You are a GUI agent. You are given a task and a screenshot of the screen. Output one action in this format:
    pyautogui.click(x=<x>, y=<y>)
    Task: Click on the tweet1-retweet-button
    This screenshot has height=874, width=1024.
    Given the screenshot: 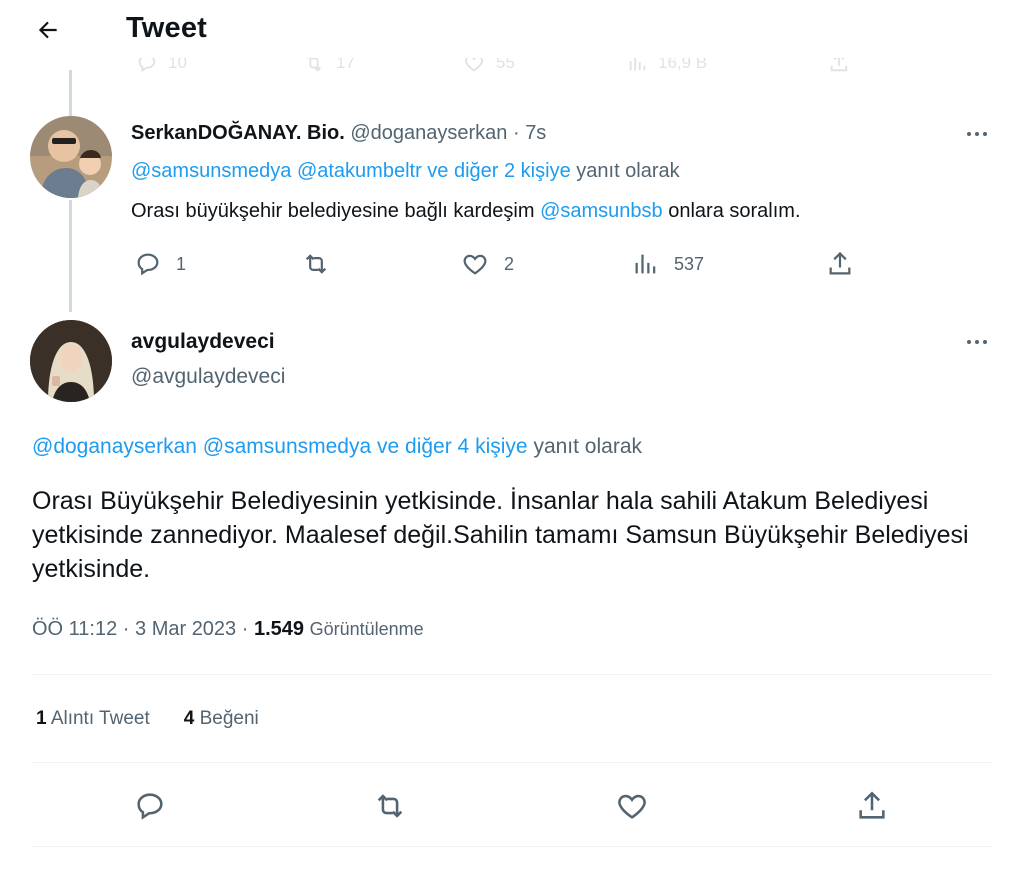 What is the action you would take?
    pyautogui.click(x=316, y=264)
    